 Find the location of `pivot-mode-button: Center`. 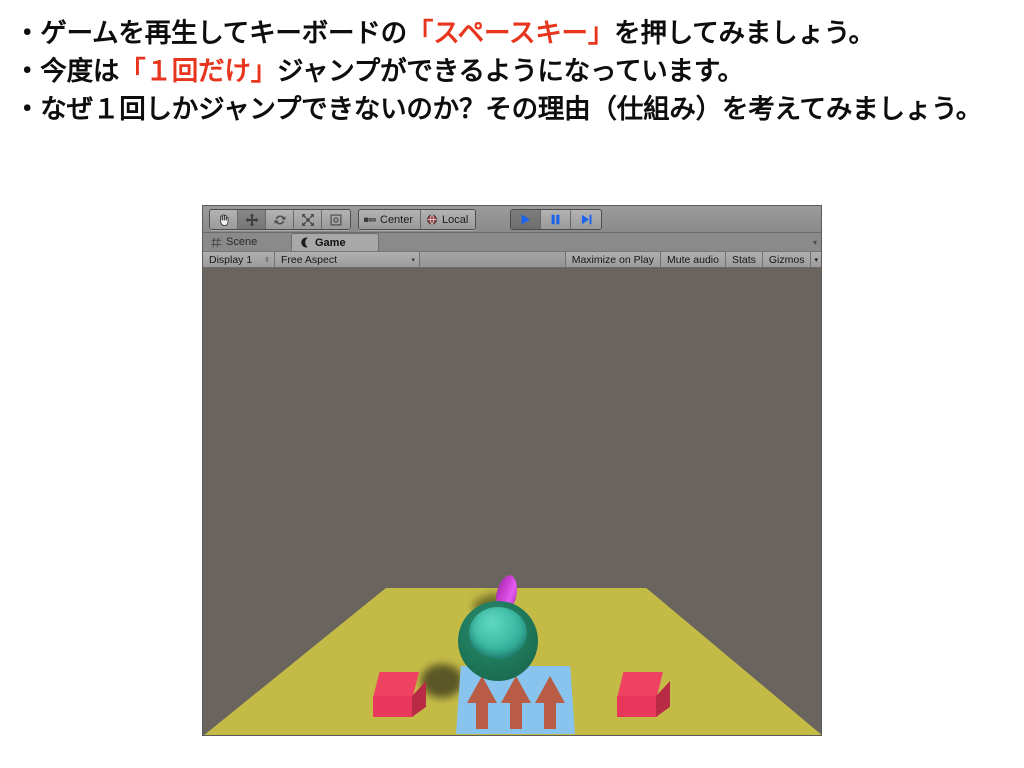

pivot-mode-button: Center is located at coordinates (390, 219).